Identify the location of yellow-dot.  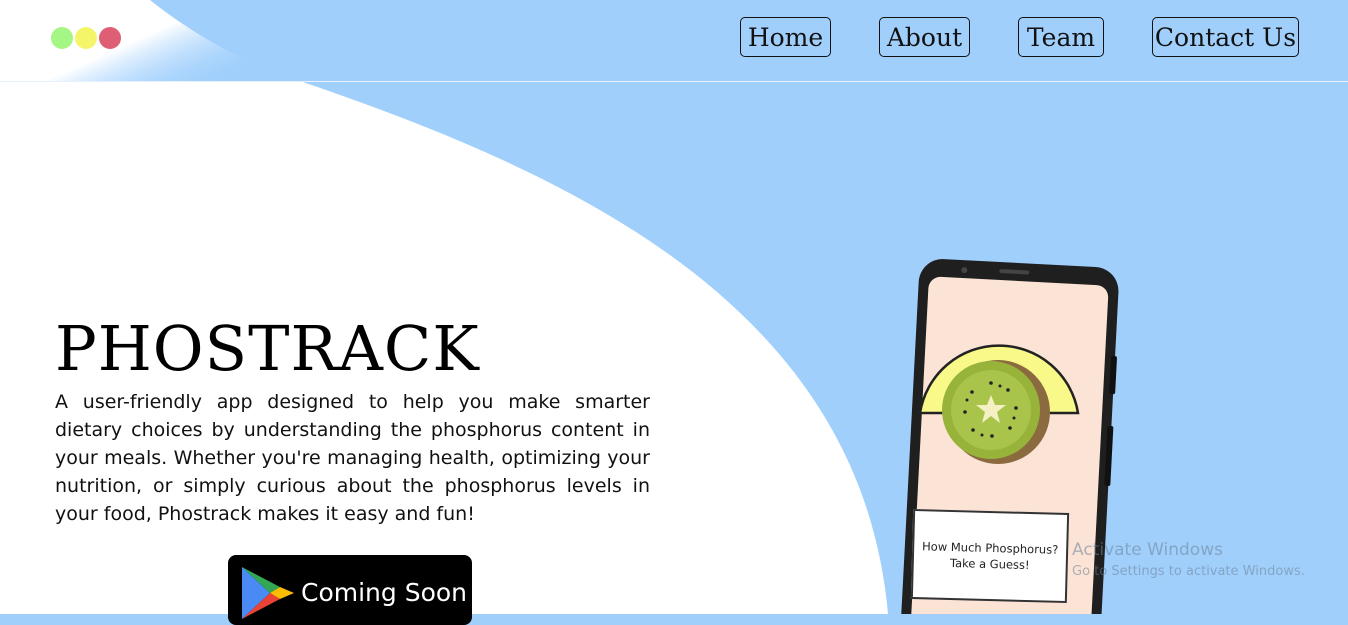
(86, 38).